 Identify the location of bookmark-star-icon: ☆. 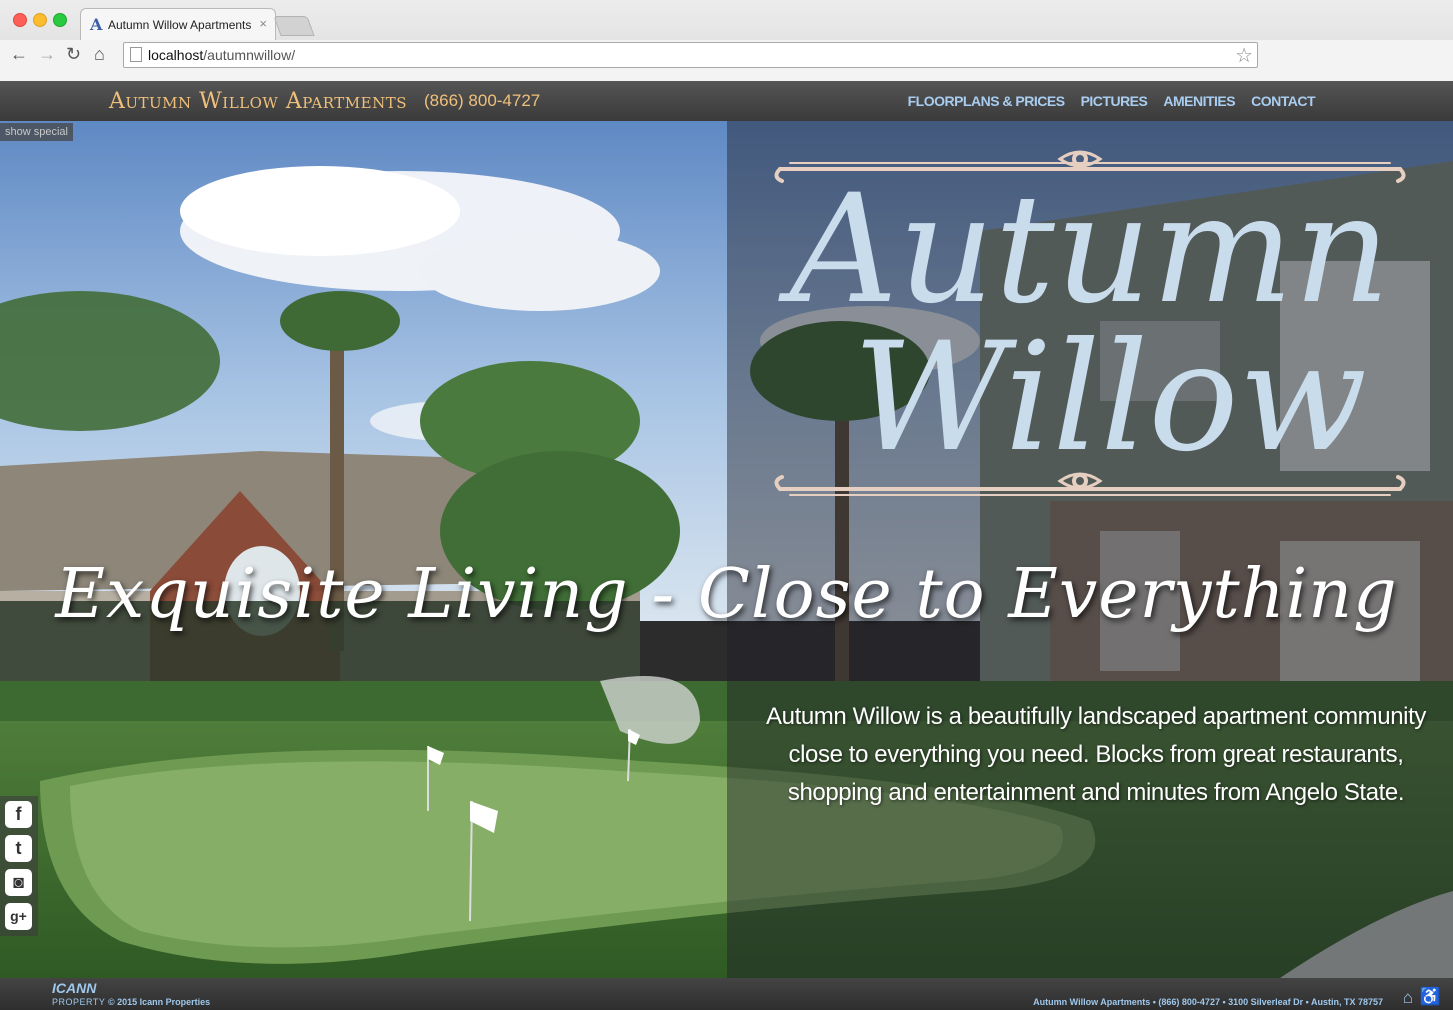
(1244, 55).